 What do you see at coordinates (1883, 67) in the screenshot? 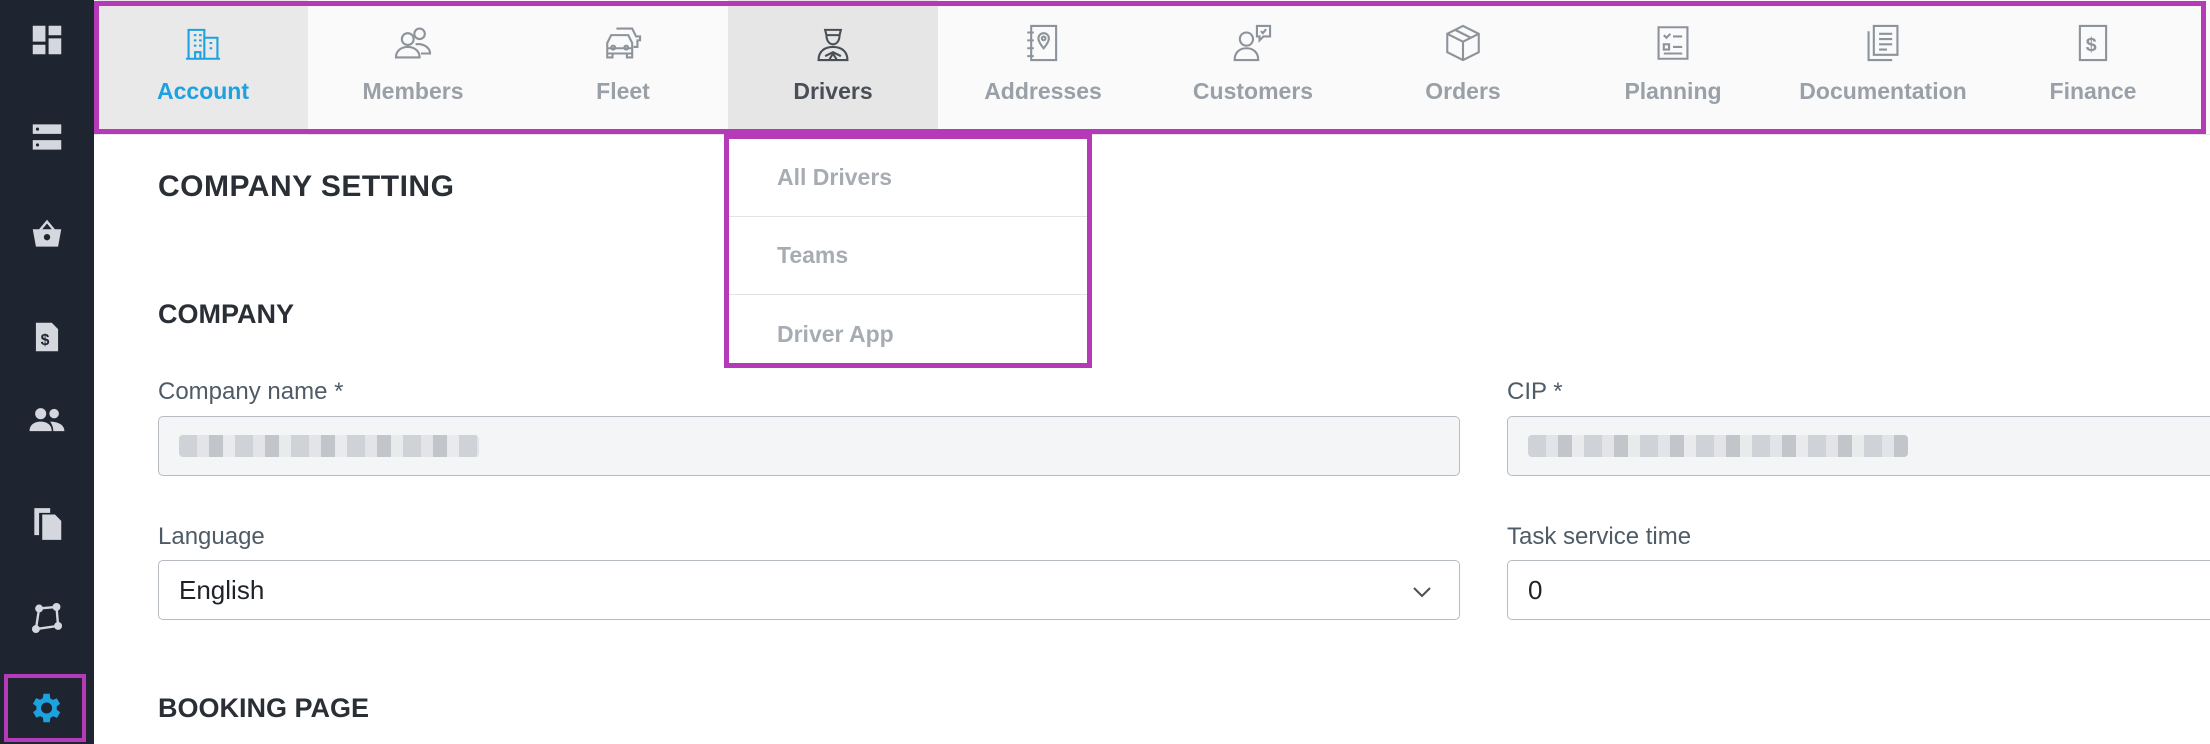
I see `tab-documentation: Documentation` at bounding box center [1883, 67].